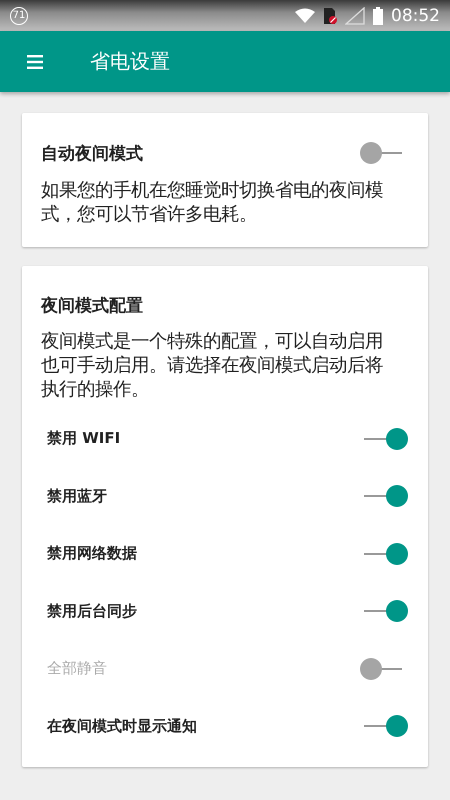 This screenshot has width=450, height=800. What do you see at coordinates (130, 61) in the screenshot?
I see `screen-title: 省电设置` at bounding box center [130, 61].